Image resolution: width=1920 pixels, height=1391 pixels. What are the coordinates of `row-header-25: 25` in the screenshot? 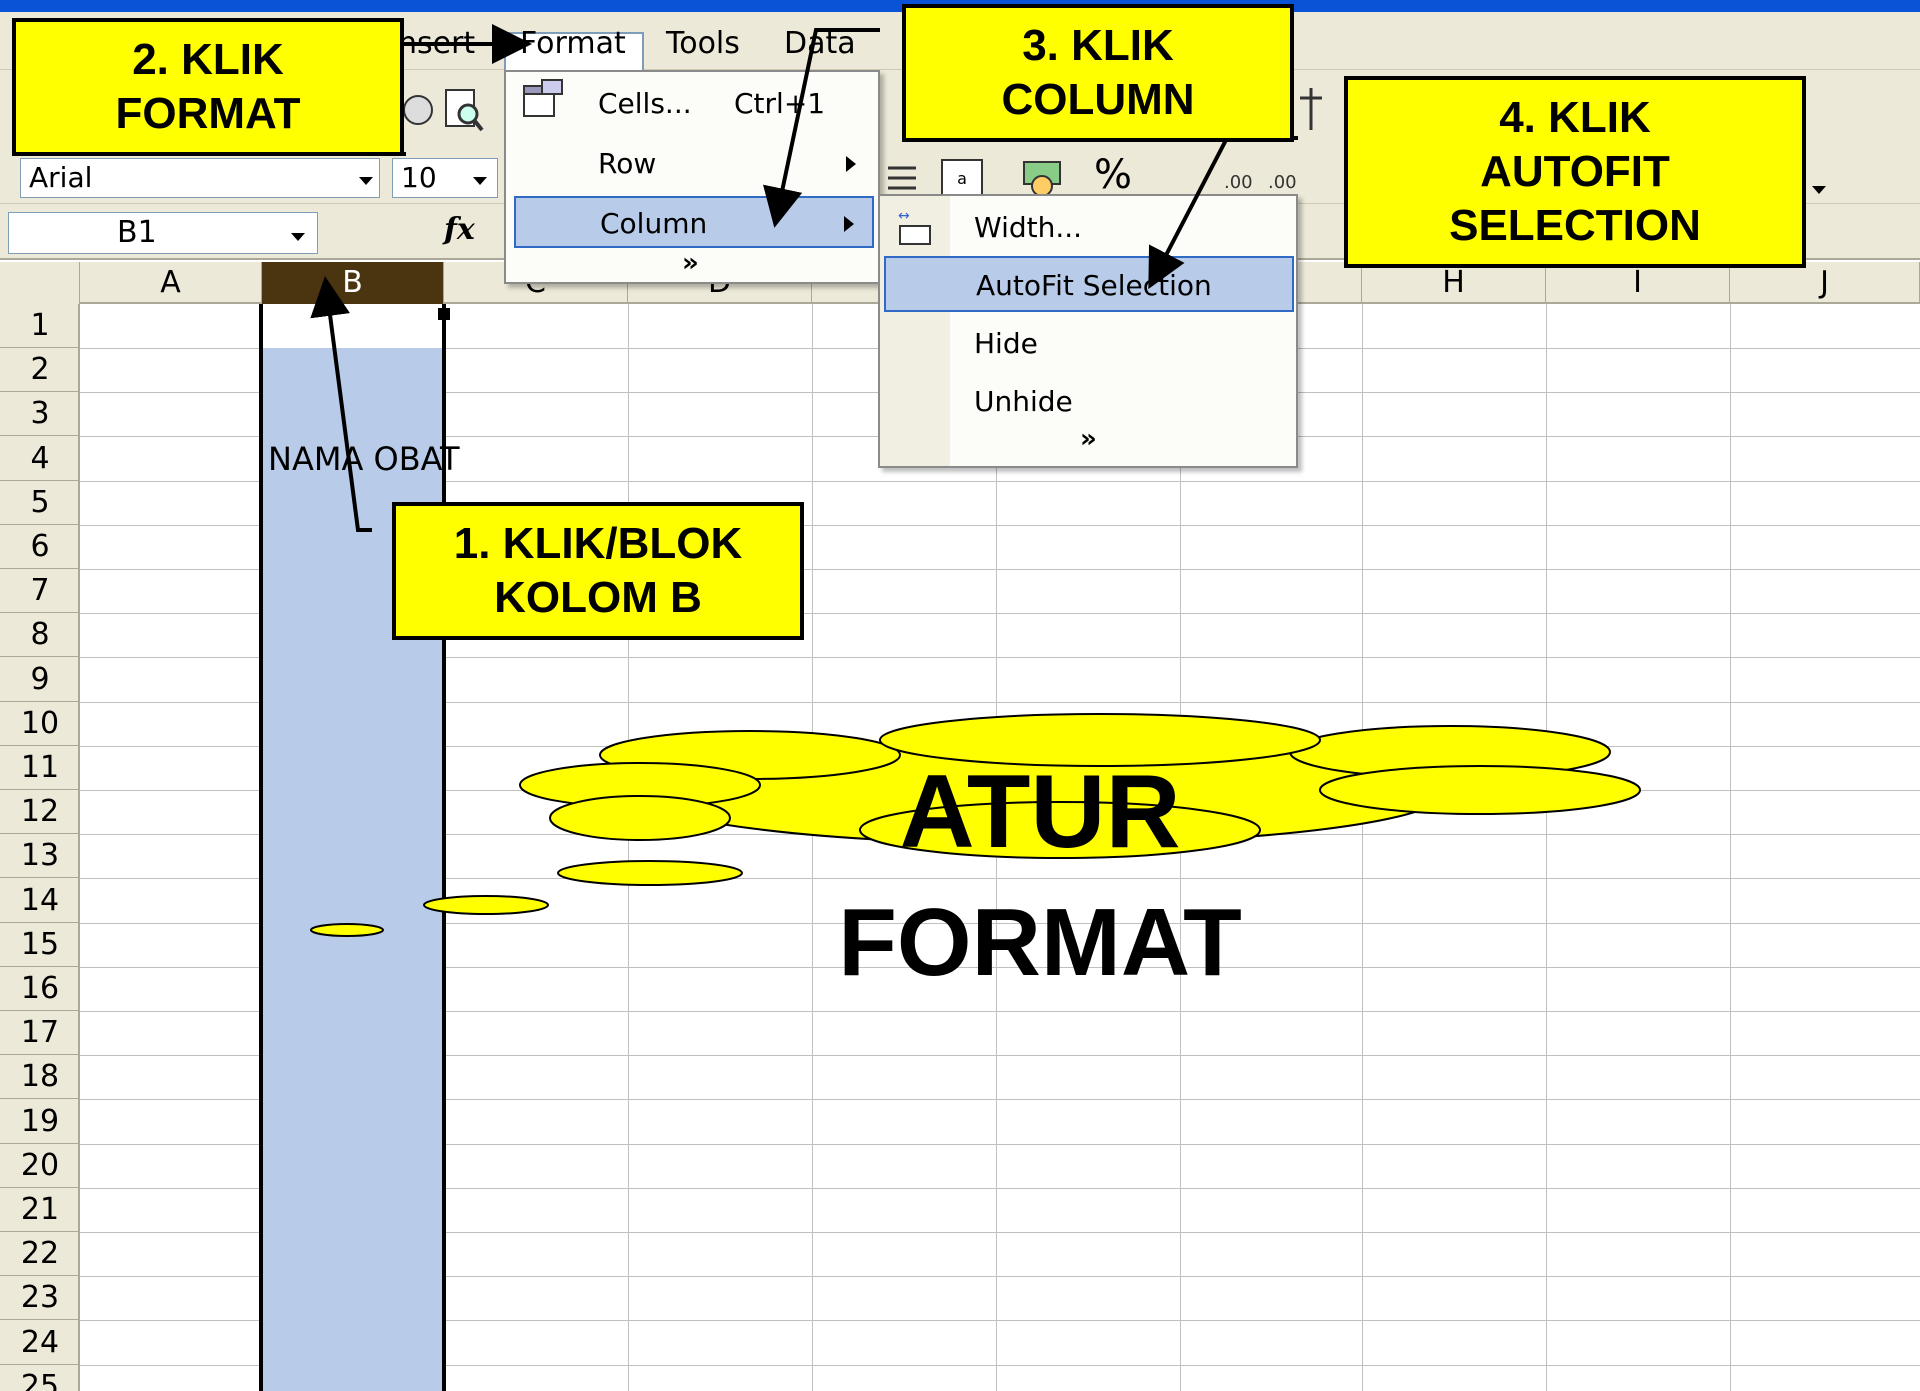 It's located at (40, 1378).